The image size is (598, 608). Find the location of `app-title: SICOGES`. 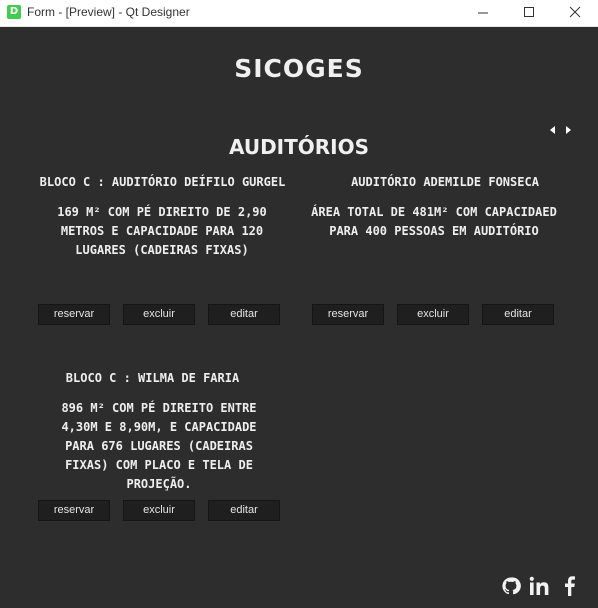

app-title: SICOGES is located at coordinates (299, 68).